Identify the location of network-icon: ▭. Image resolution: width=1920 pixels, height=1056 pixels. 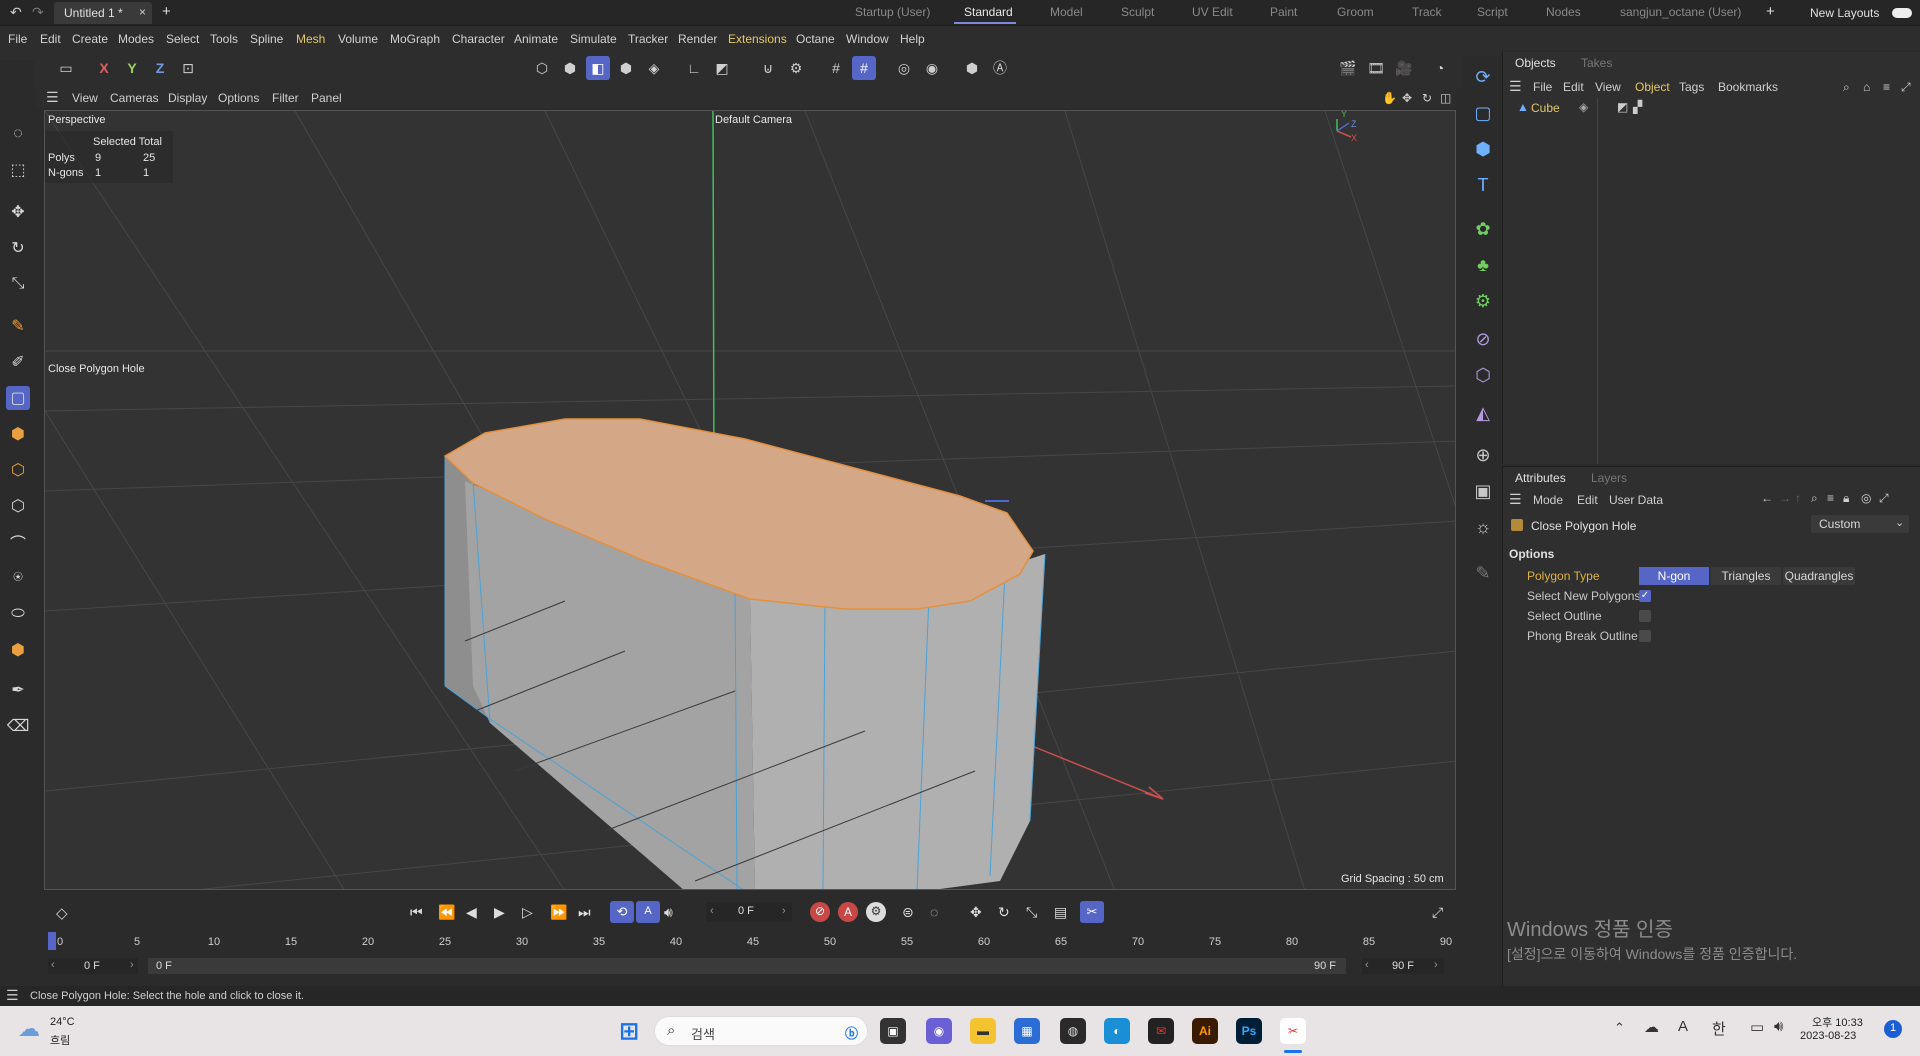
(1757, 1027).